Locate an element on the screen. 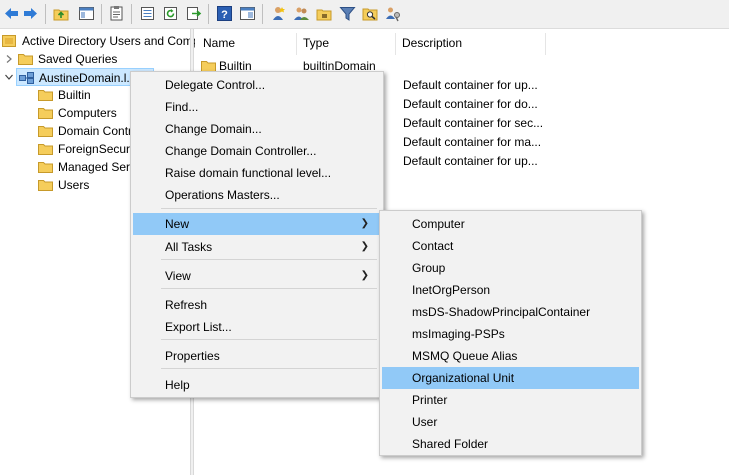 Image resolution: width=729 pixels, height=475 pixels. chevron-down-icon is located at coordinates (9, 77).